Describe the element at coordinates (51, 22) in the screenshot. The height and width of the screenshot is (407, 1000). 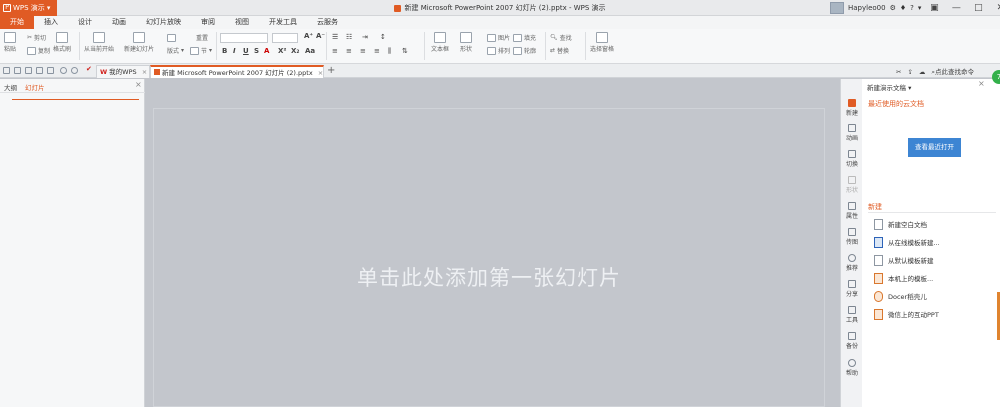
I see `tab-insert: 插入` at that location.